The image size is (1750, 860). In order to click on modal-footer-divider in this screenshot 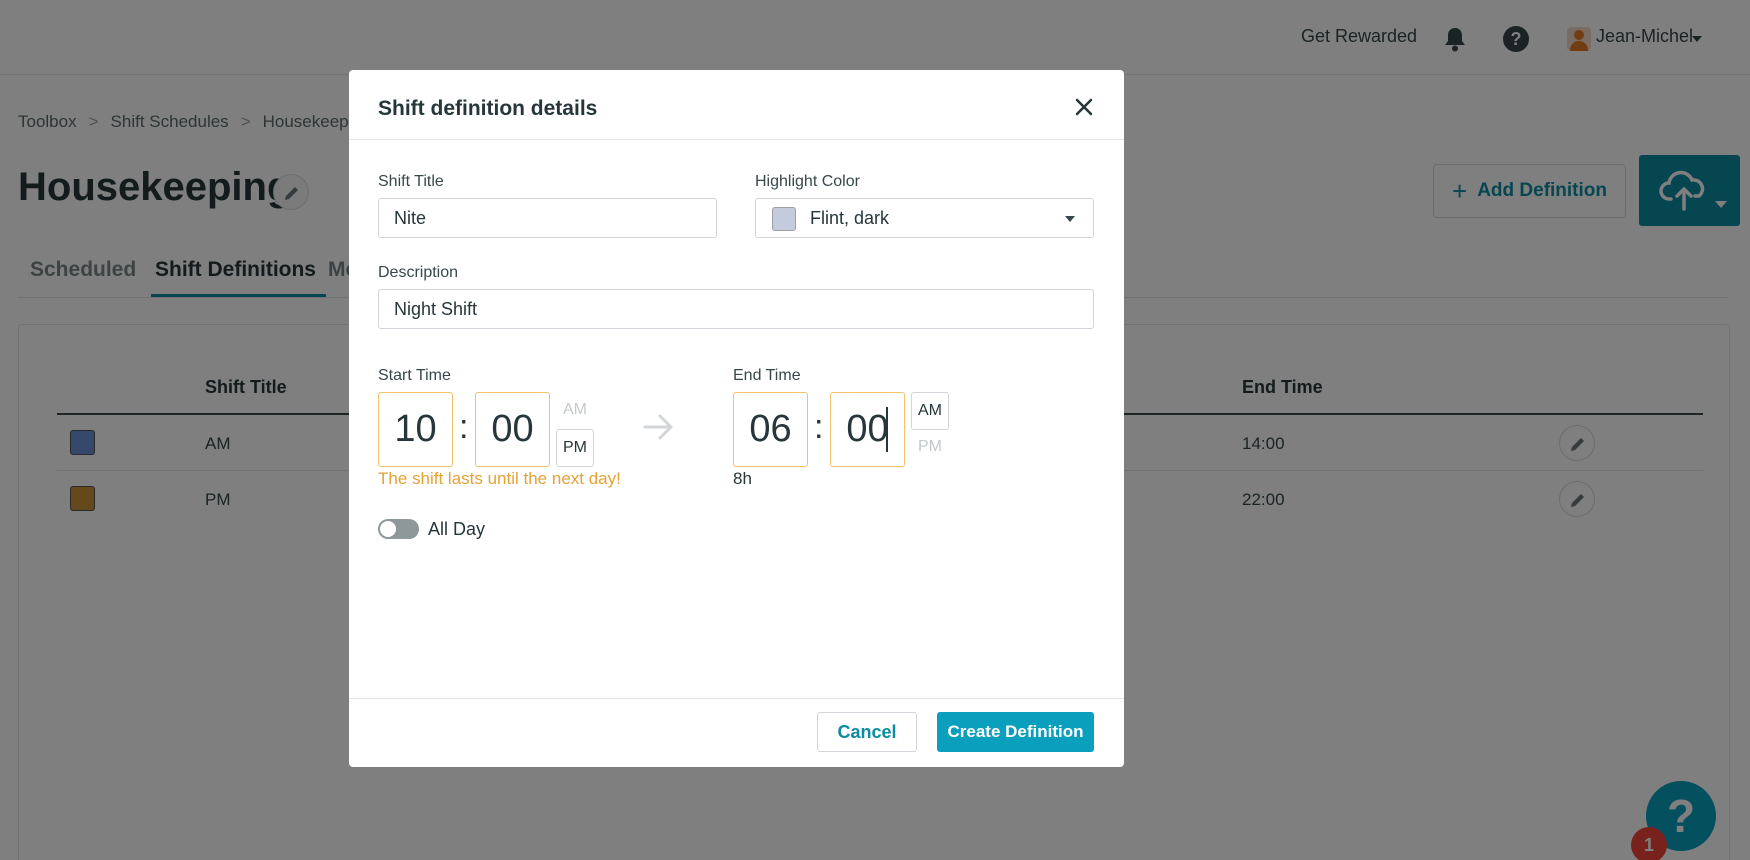, I will do `click(736, 698)`.